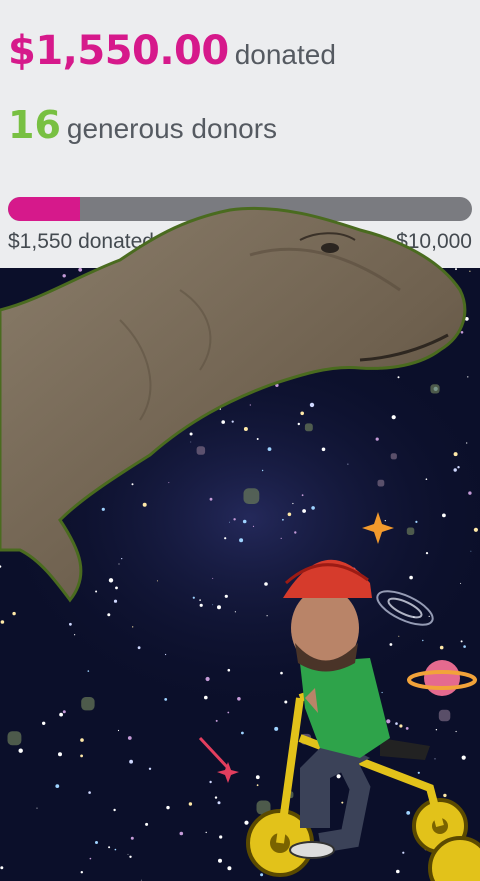  I want to click on progress-bar, so click(240, 209).